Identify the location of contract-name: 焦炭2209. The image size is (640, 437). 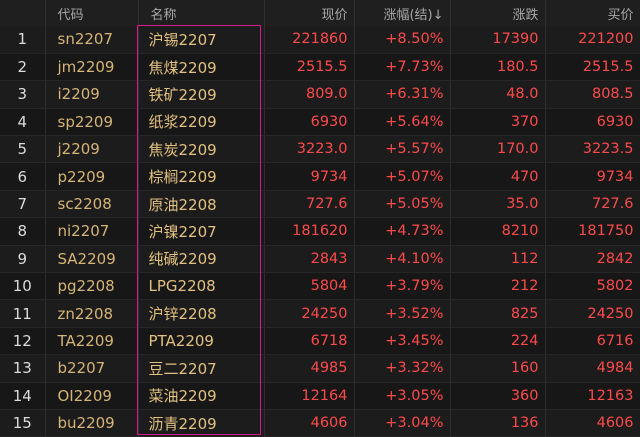
(201, 149).